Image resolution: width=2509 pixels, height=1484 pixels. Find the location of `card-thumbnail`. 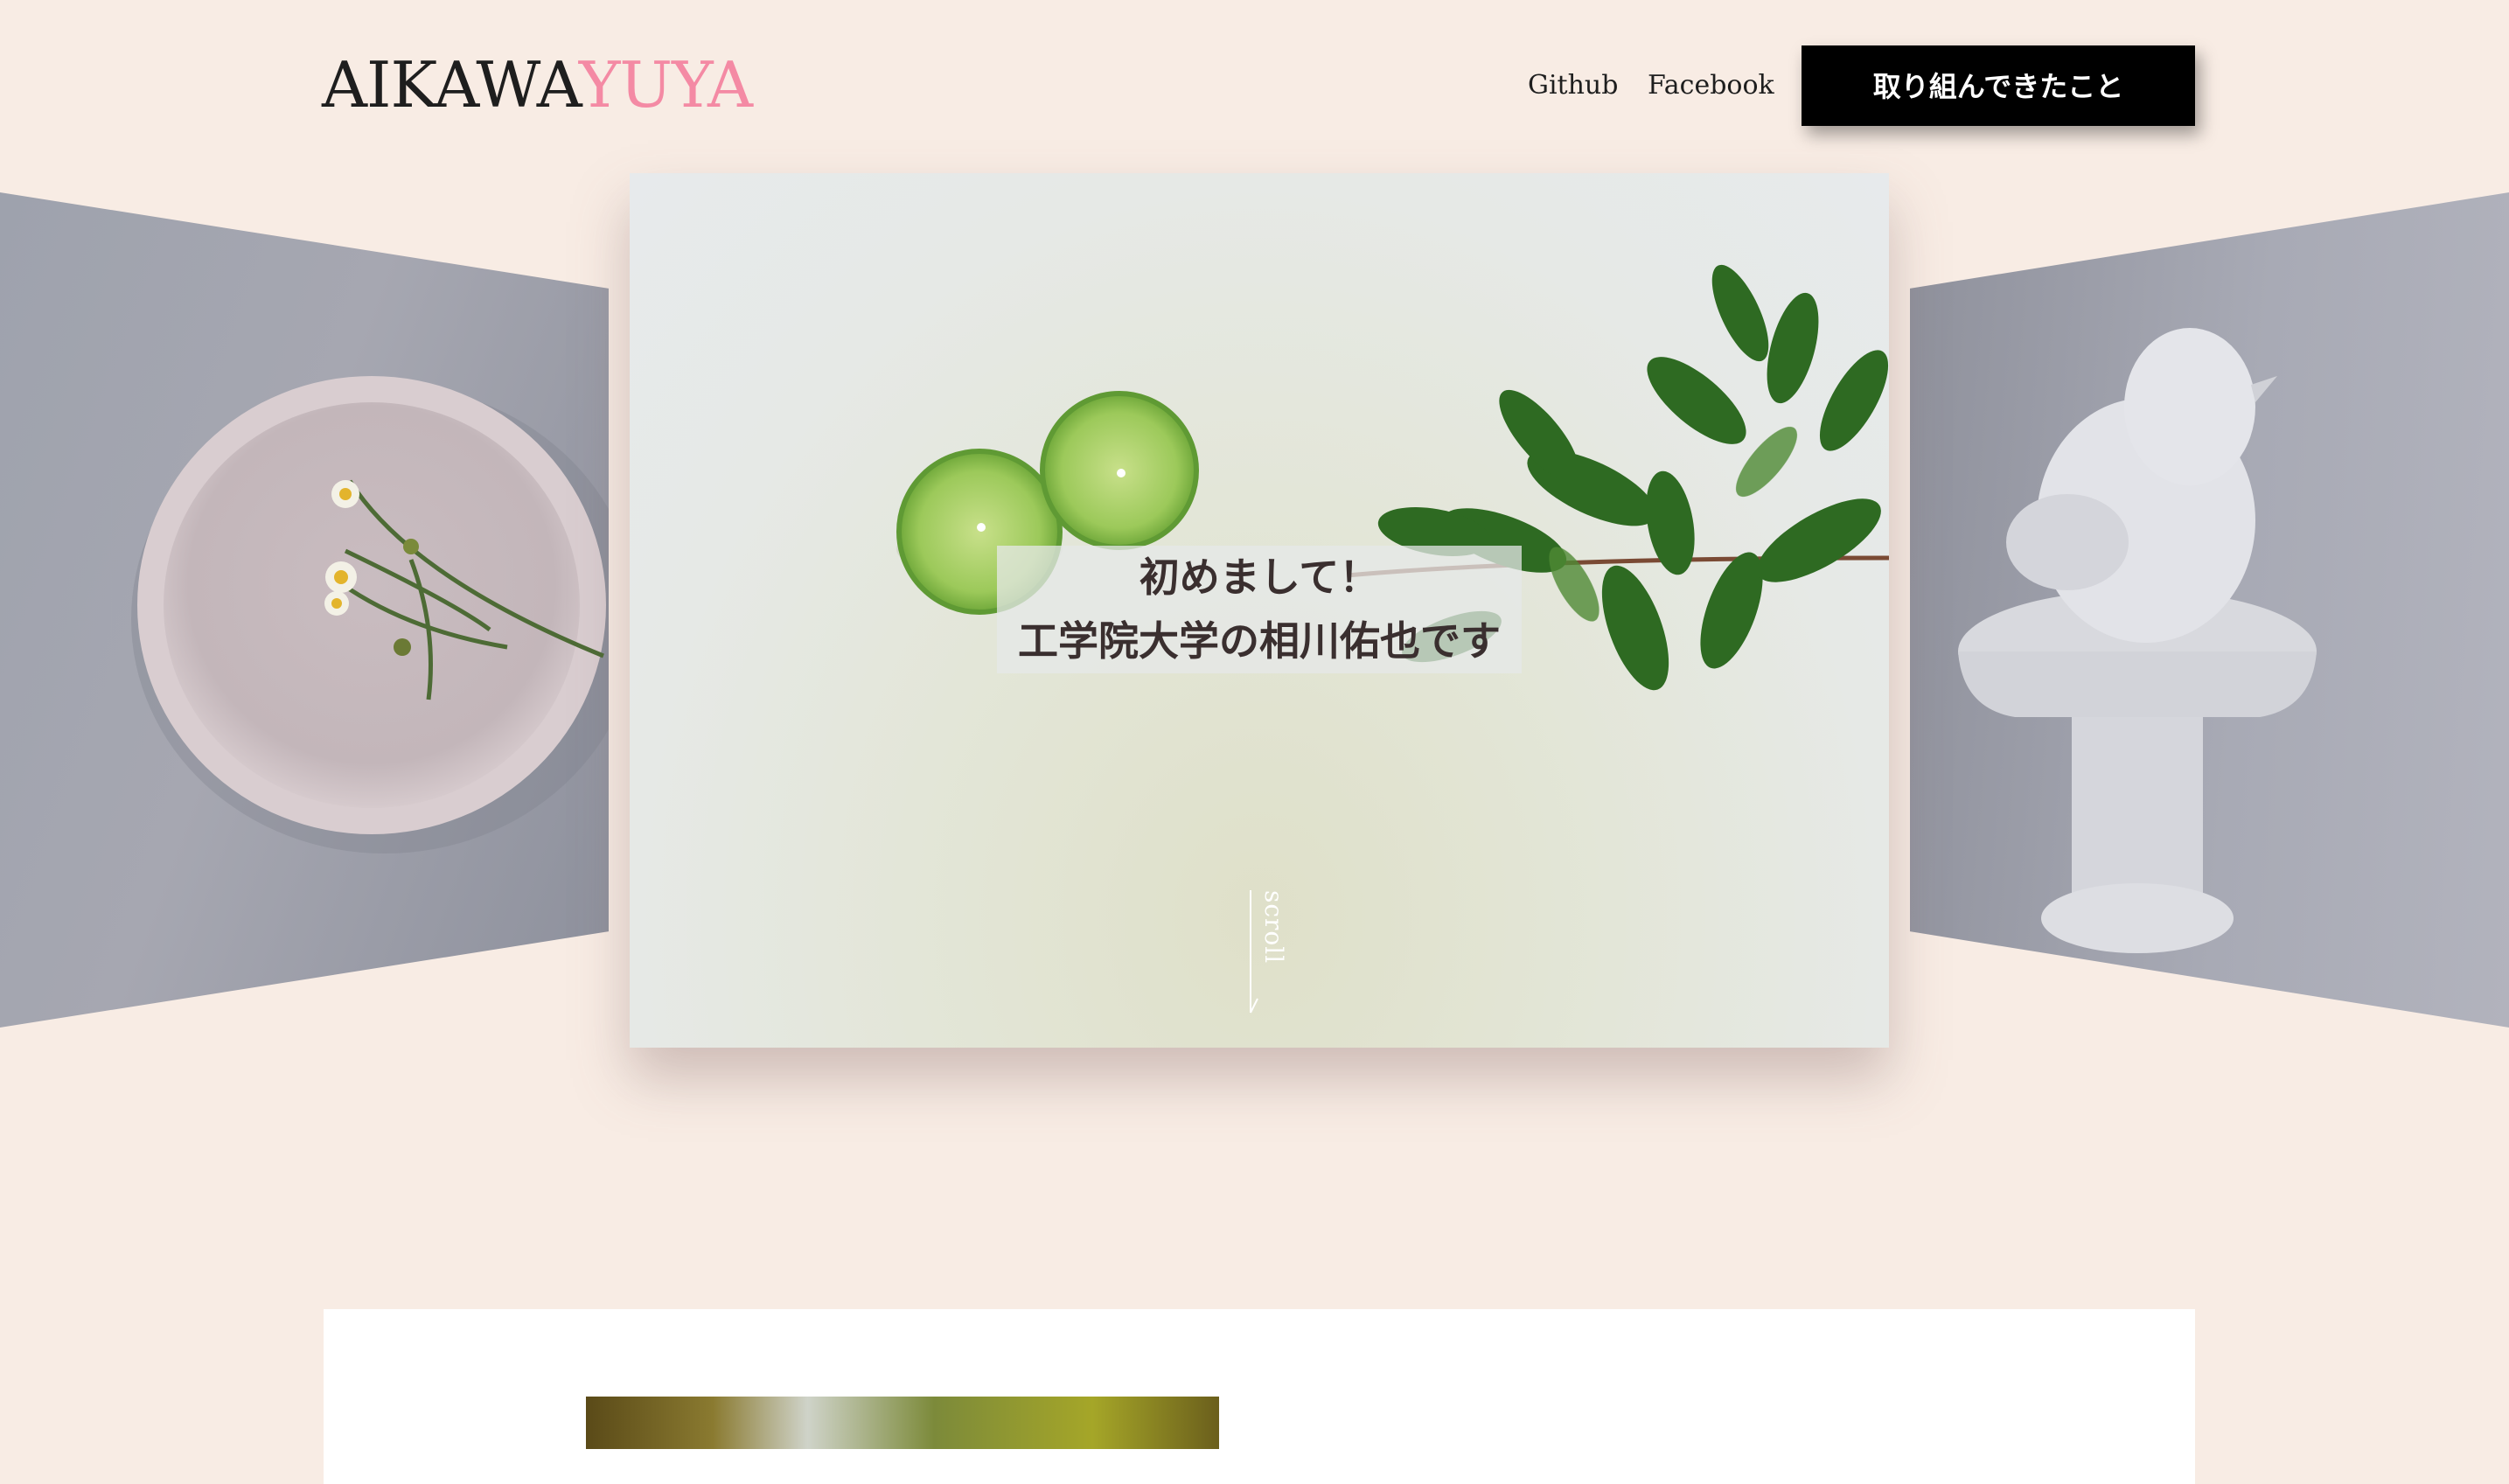

card-thumbnail is located at coordinates (902, 1423).